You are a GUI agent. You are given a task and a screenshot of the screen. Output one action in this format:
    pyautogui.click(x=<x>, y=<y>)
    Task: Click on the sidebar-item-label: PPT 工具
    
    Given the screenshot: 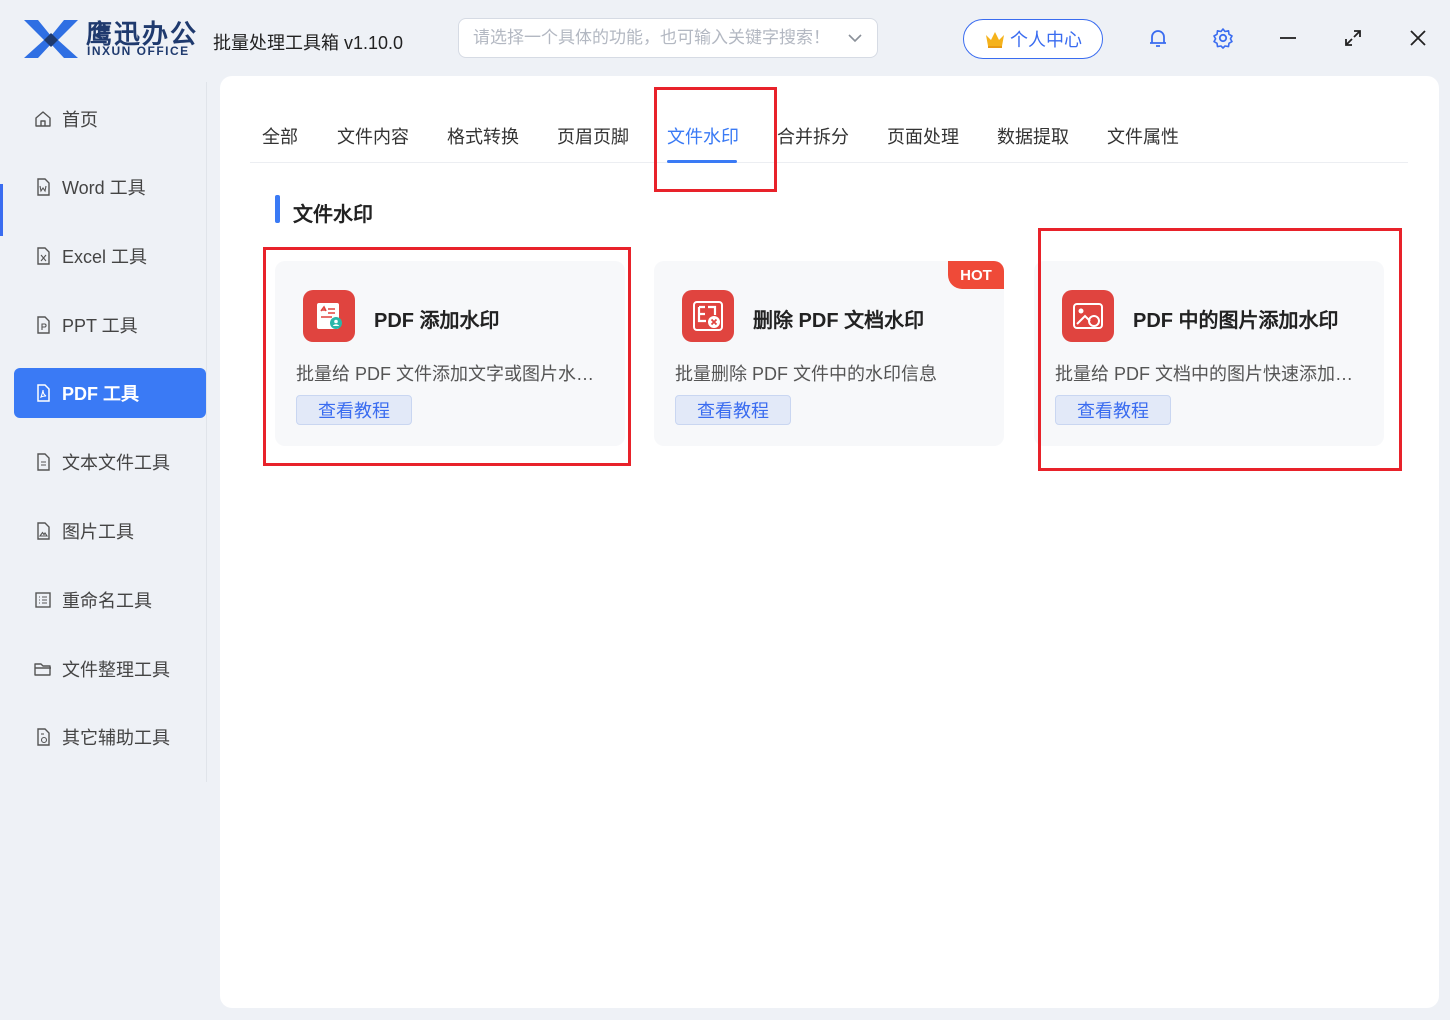 What is the action you would take?
    pyautogui.click(x=100, y=326)
    